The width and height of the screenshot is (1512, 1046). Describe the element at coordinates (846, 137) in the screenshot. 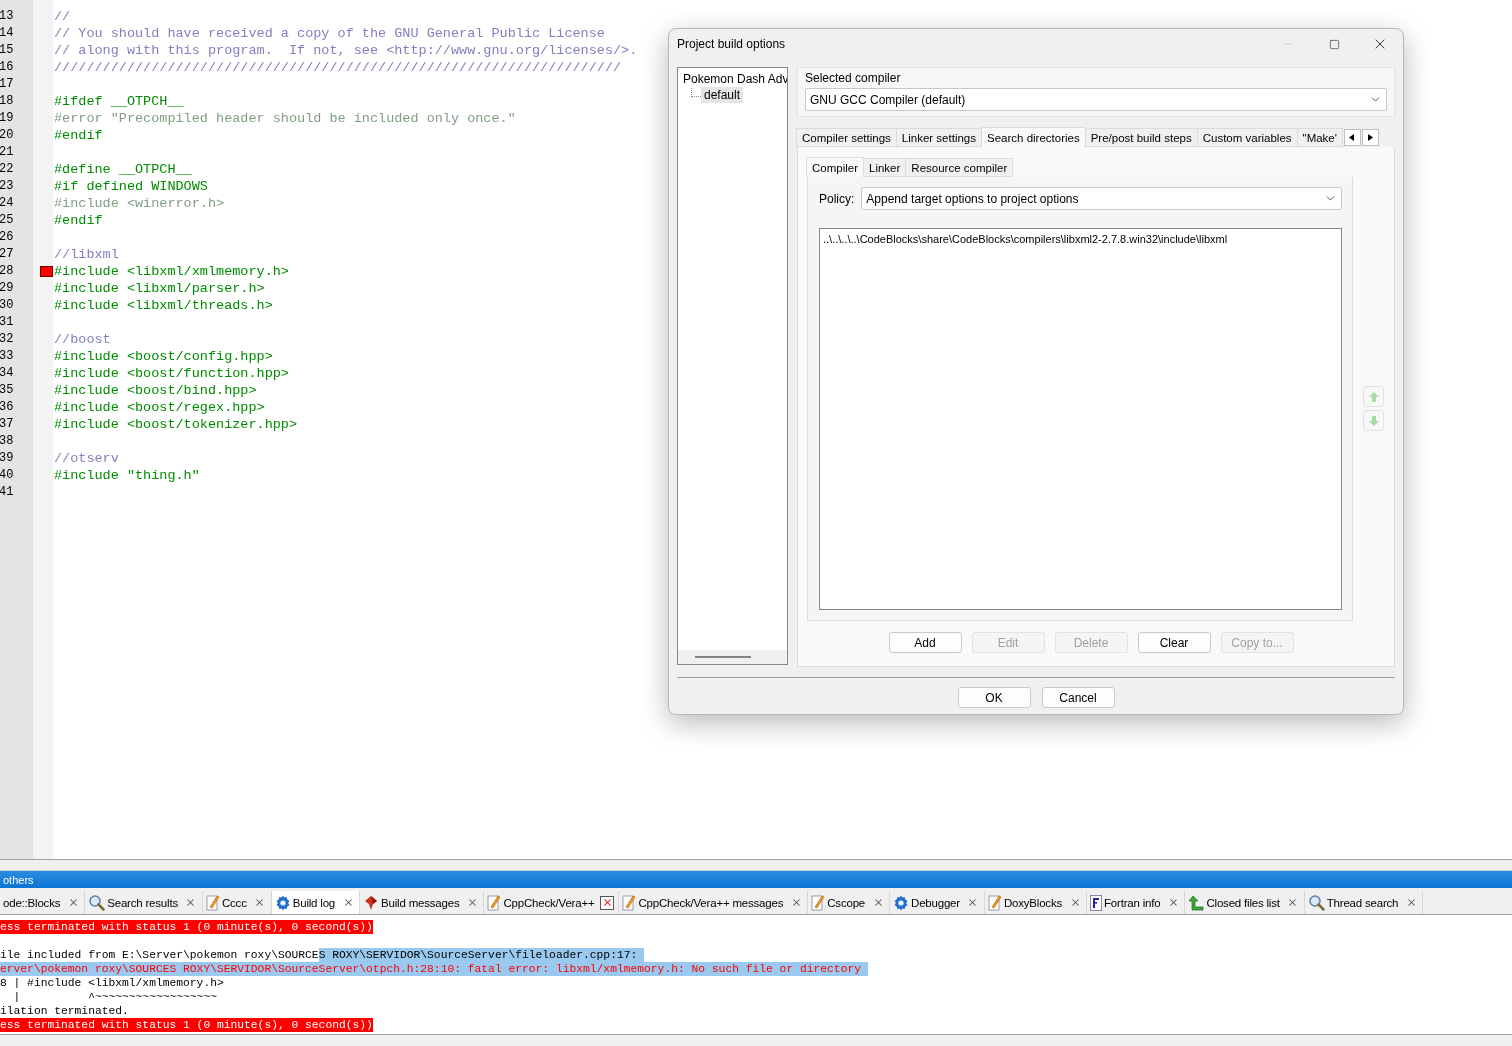

I see `tab: Compiler settings` at that location.